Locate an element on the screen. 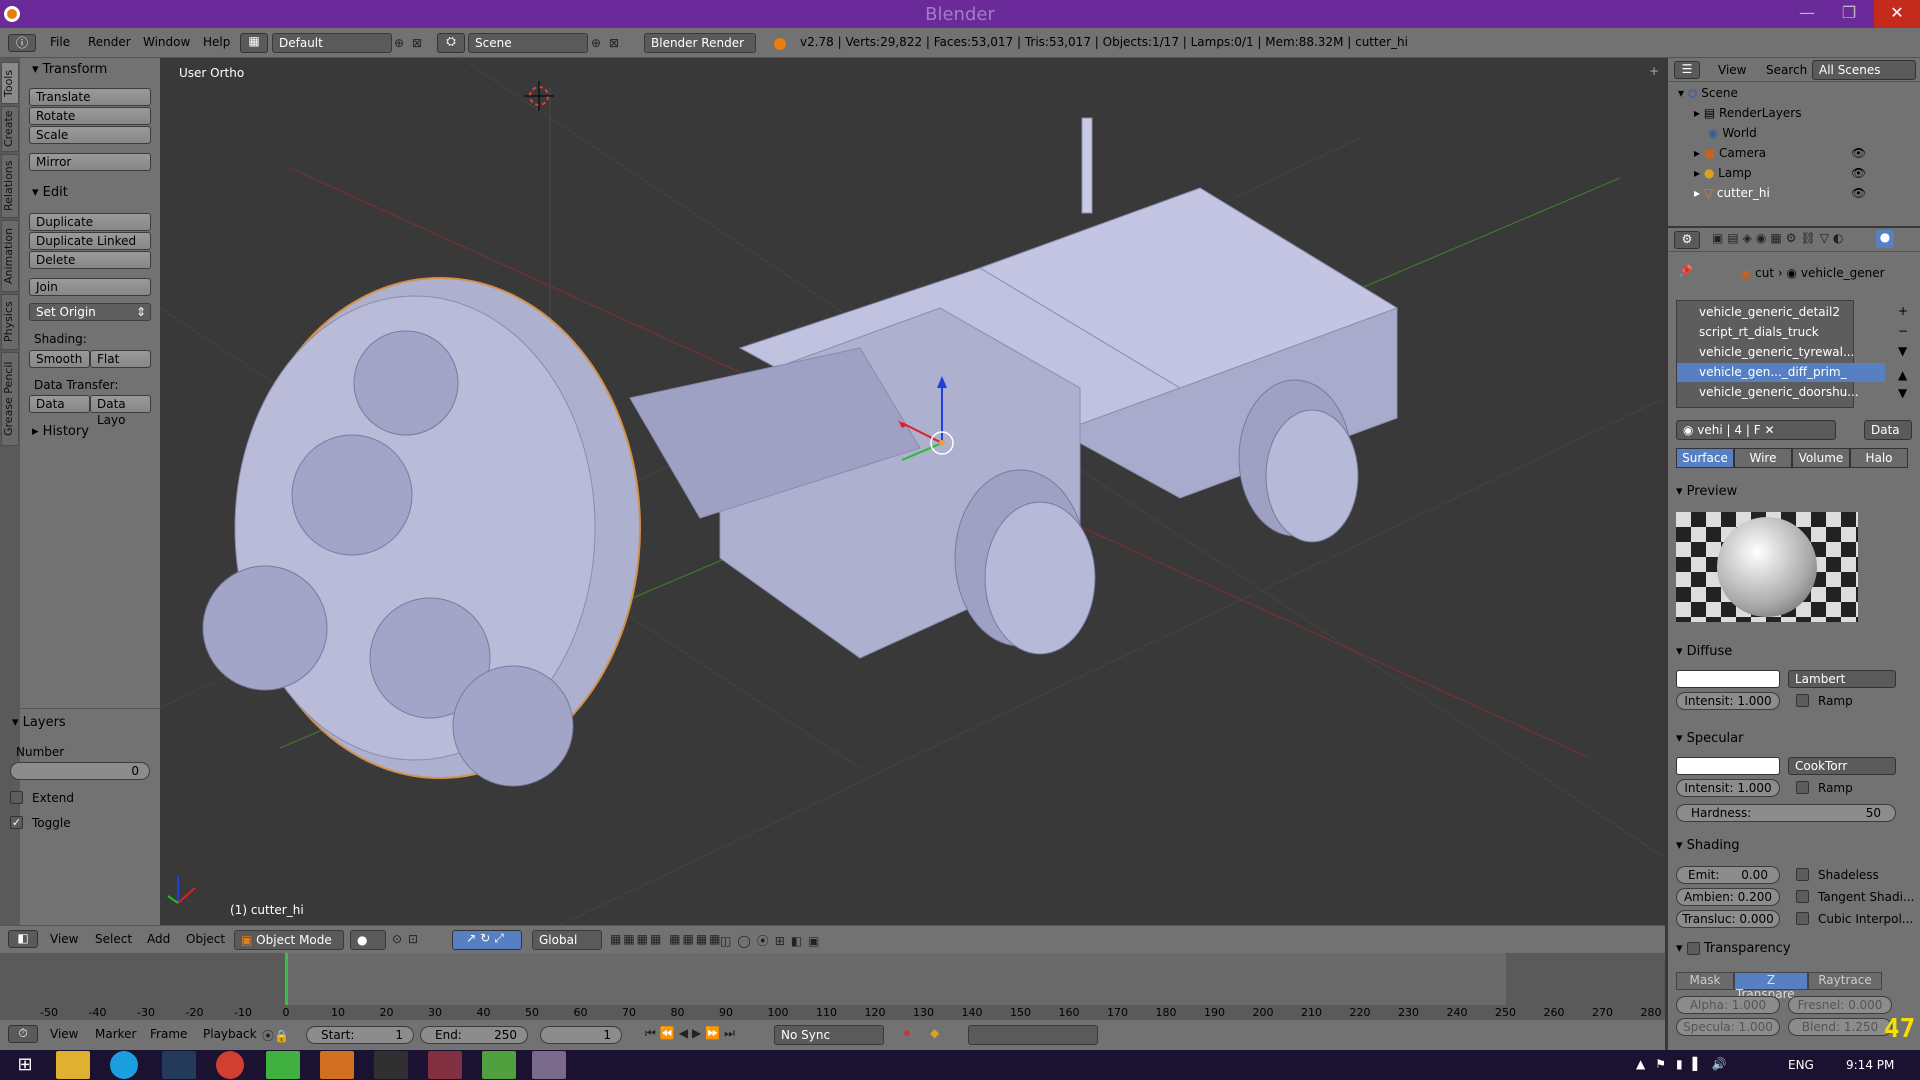 The height and width of the screenshot is (1080, 1920). outliner-filter-selector: All Scenes is located at coordinates (1864, 70).